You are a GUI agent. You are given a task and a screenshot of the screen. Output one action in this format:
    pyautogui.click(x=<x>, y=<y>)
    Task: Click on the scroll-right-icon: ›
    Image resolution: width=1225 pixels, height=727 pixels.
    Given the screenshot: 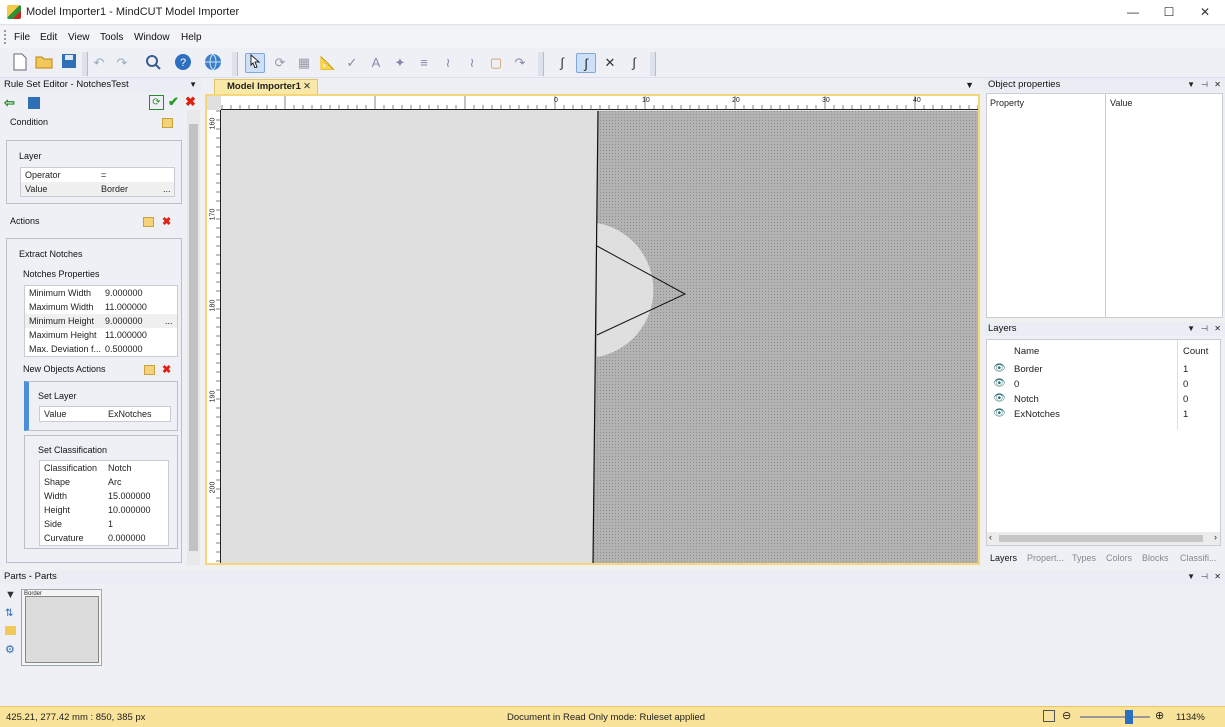 What is the action you would take?
    pyautogui.click(x=1215, y=537)
    